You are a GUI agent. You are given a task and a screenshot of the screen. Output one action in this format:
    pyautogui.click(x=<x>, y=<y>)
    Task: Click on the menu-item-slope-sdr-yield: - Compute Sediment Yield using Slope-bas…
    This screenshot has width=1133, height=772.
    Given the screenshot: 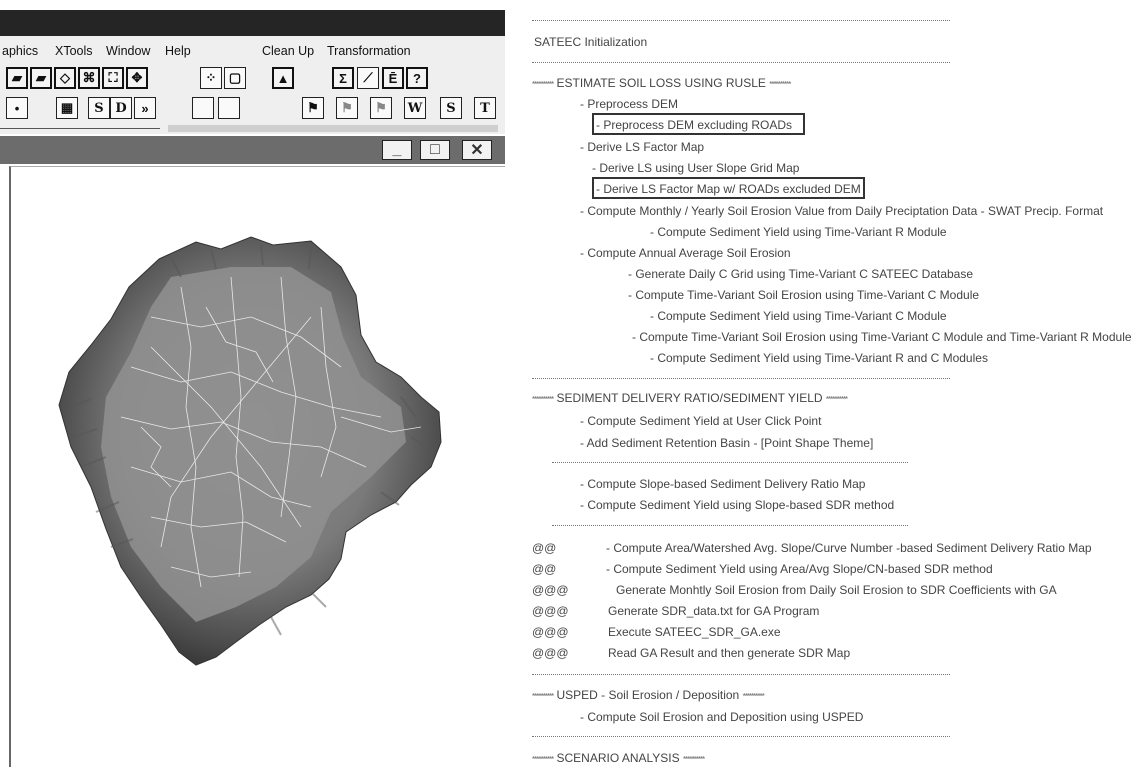 What is the action you would take?
    pyautogui.click(x=737, y=505)
    